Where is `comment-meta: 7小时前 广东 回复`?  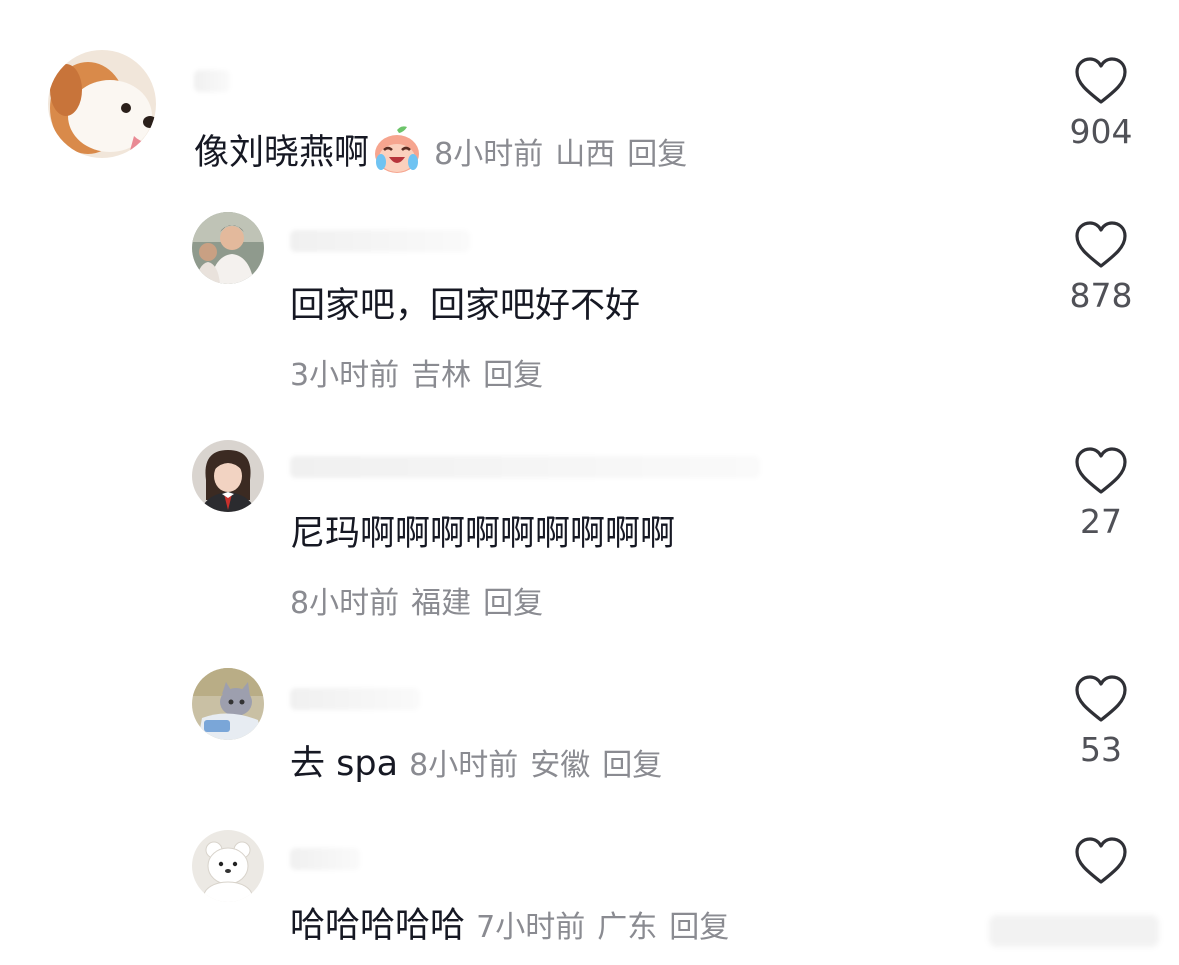 comment-meta: 7小时前 广东 回复 is located at coordinates (608, 927).